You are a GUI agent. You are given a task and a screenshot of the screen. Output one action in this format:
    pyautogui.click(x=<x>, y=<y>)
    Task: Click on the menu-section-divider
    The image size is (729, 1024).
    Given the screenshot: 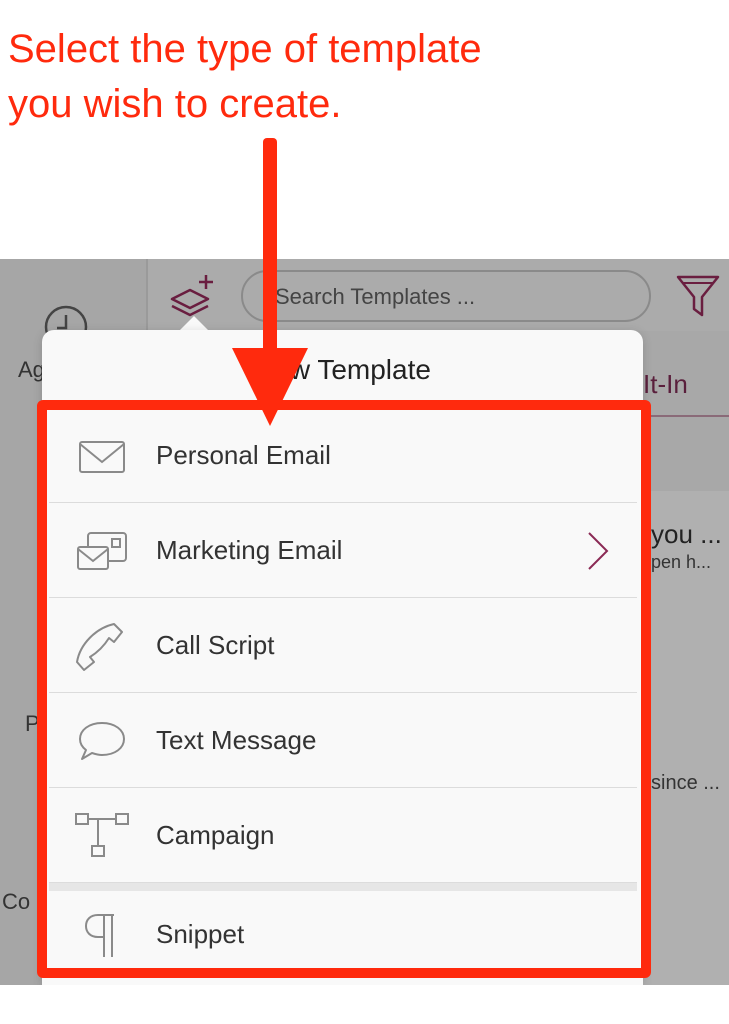 What is the action you would take?
    pyautogui.click(x=343, y=887)
    